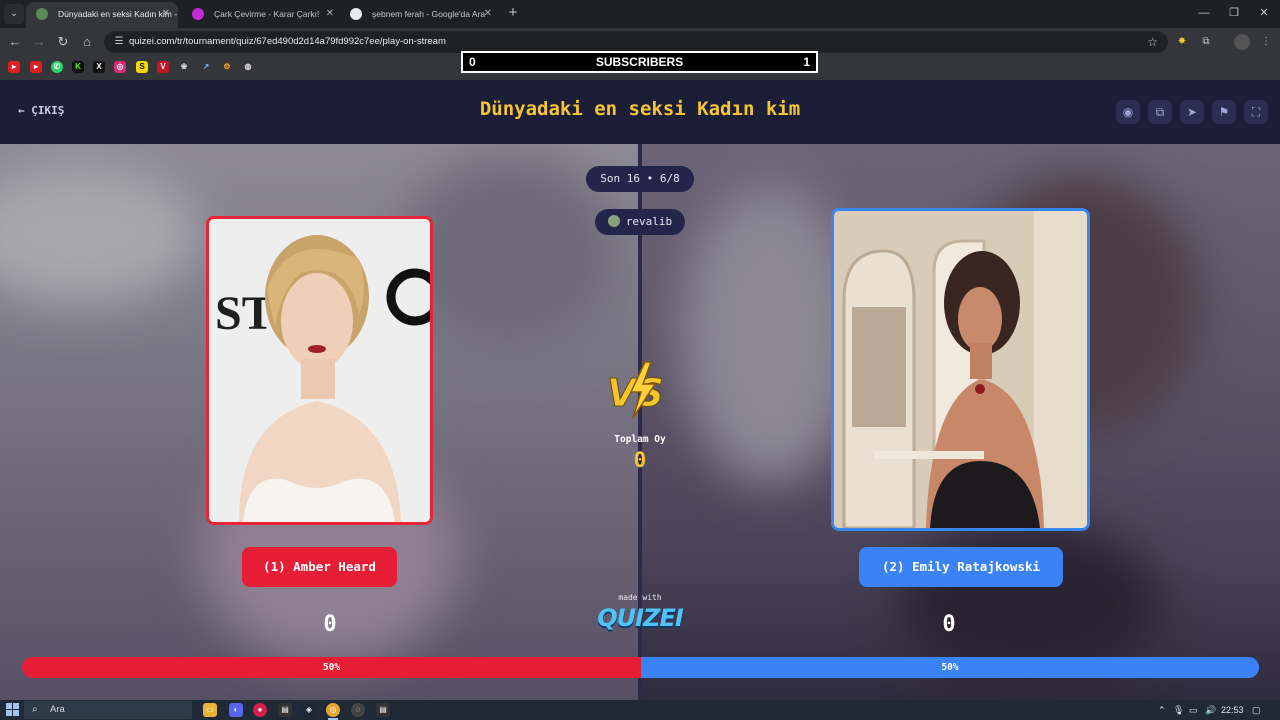  Describe the element at coordinates (15, 42) in the screenshot. I see `back-icon: ←` at that location.